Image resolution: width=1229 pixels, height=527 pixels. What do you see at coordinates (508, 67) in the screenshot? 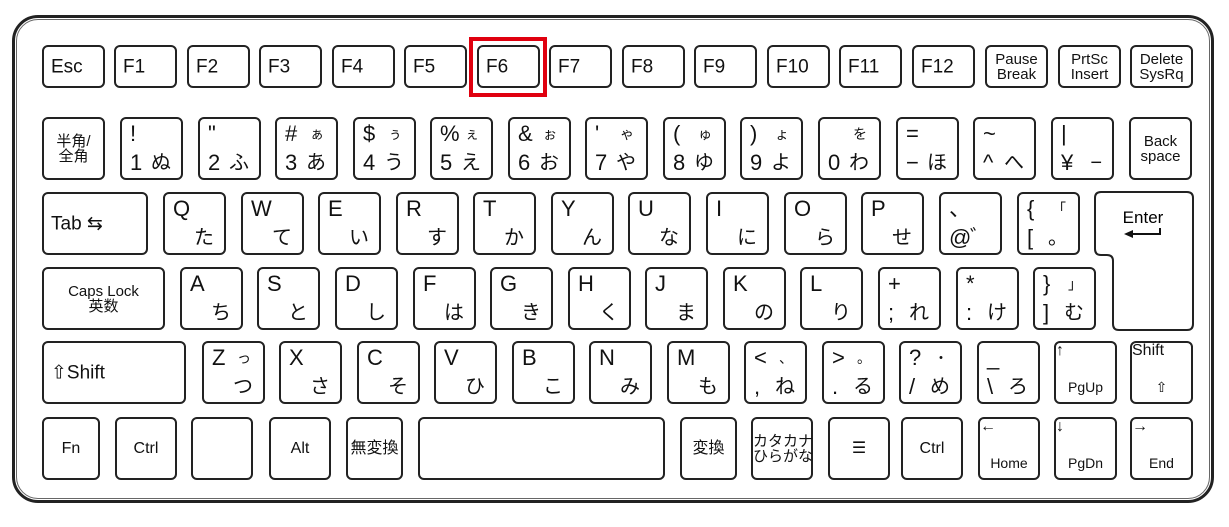
I see `highlight-box-f6` at bounding box center [508, 67].